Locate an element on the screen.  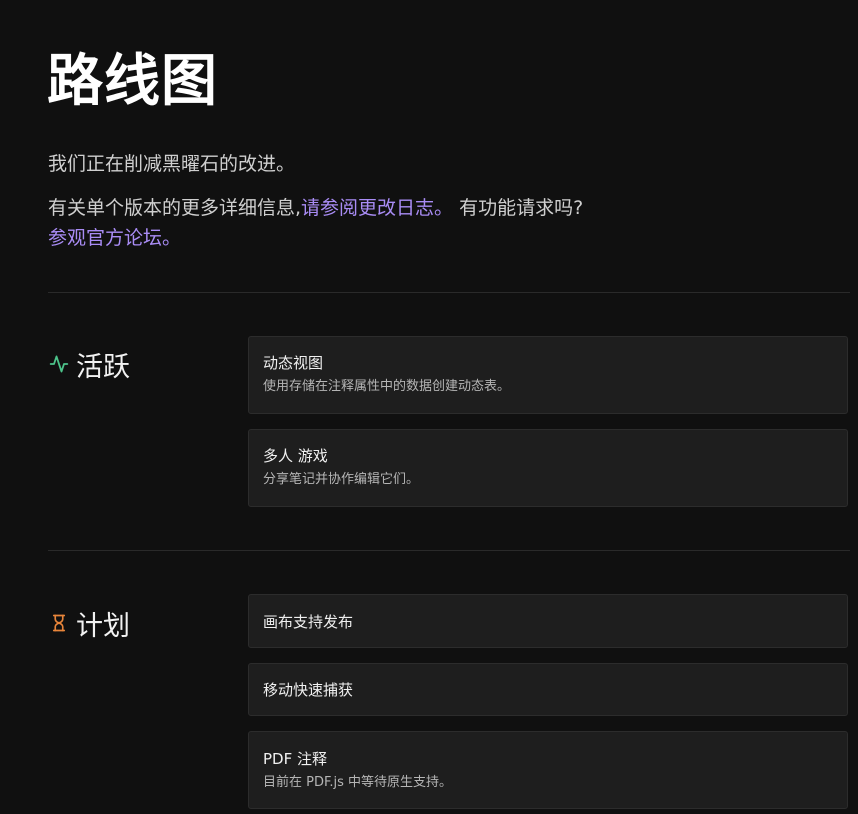
card-description: 使用存储在注释属性中的数据创建动态表。 is located at coordinates (387, 386).